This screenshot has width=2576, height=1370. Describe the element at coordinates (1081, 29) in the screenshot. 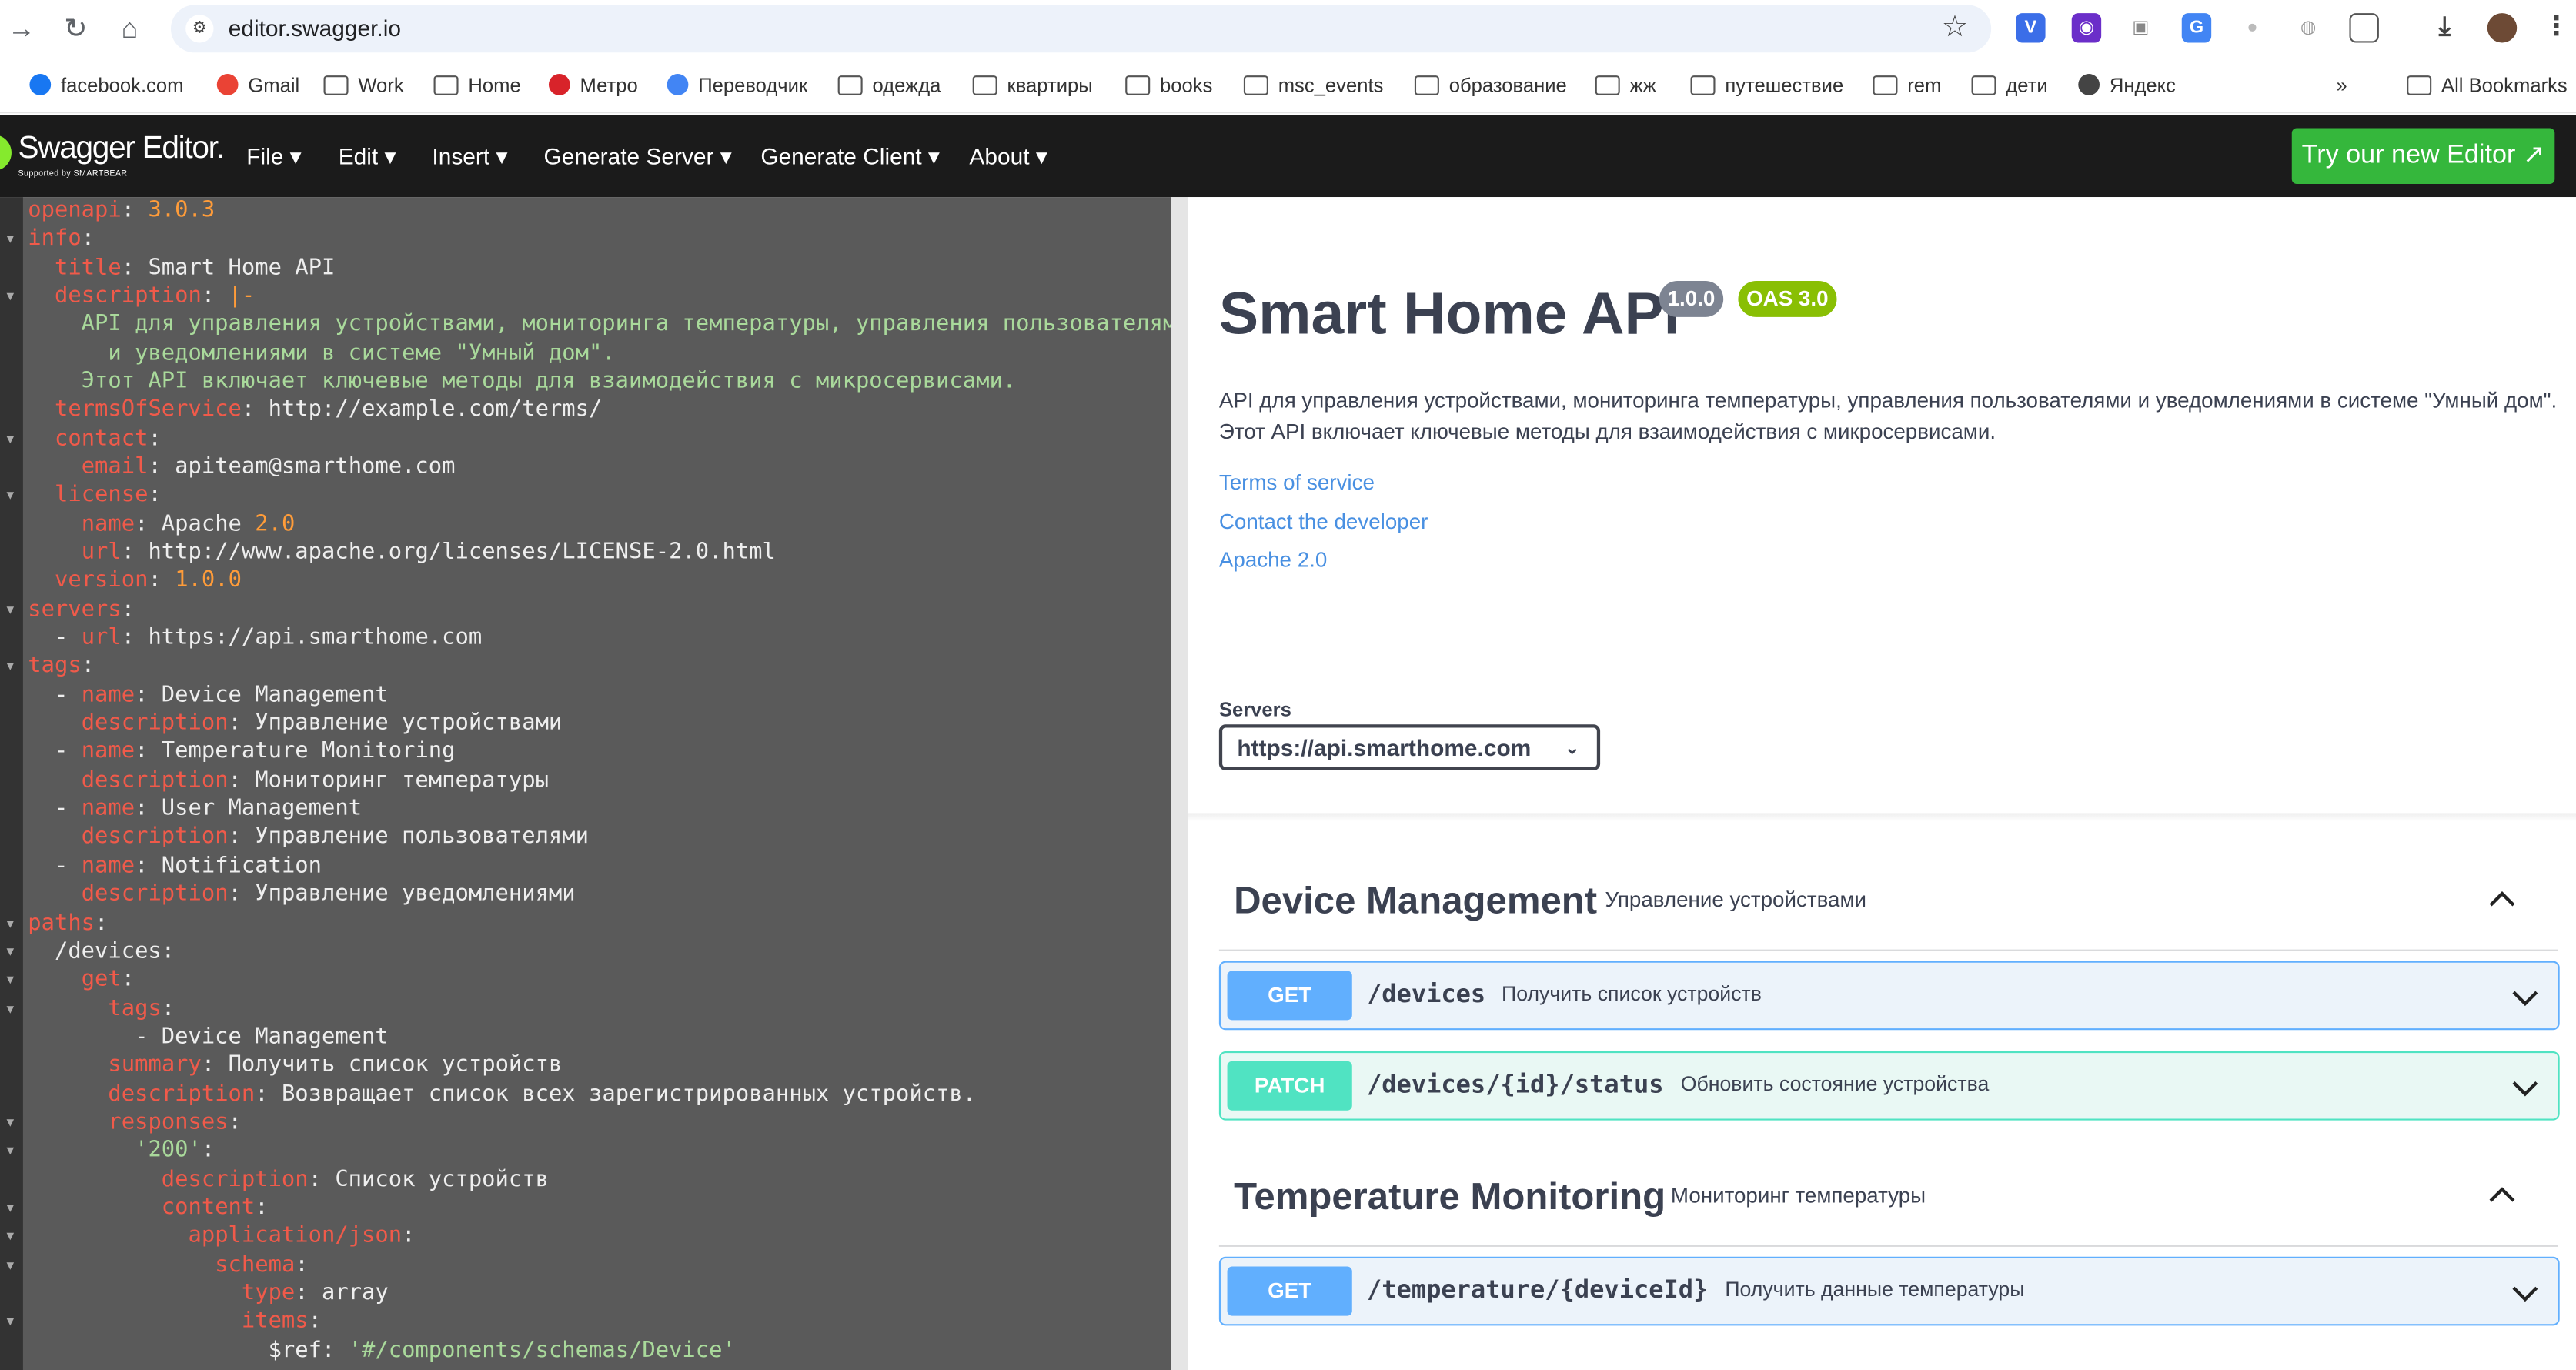

I see `address-bar: ⚙ editor.swagger.io ☆` at that location.